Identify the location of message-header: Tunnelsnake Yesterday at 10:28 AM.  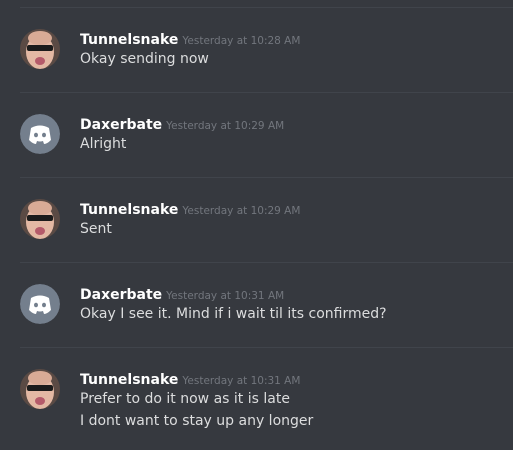
(190, 38).